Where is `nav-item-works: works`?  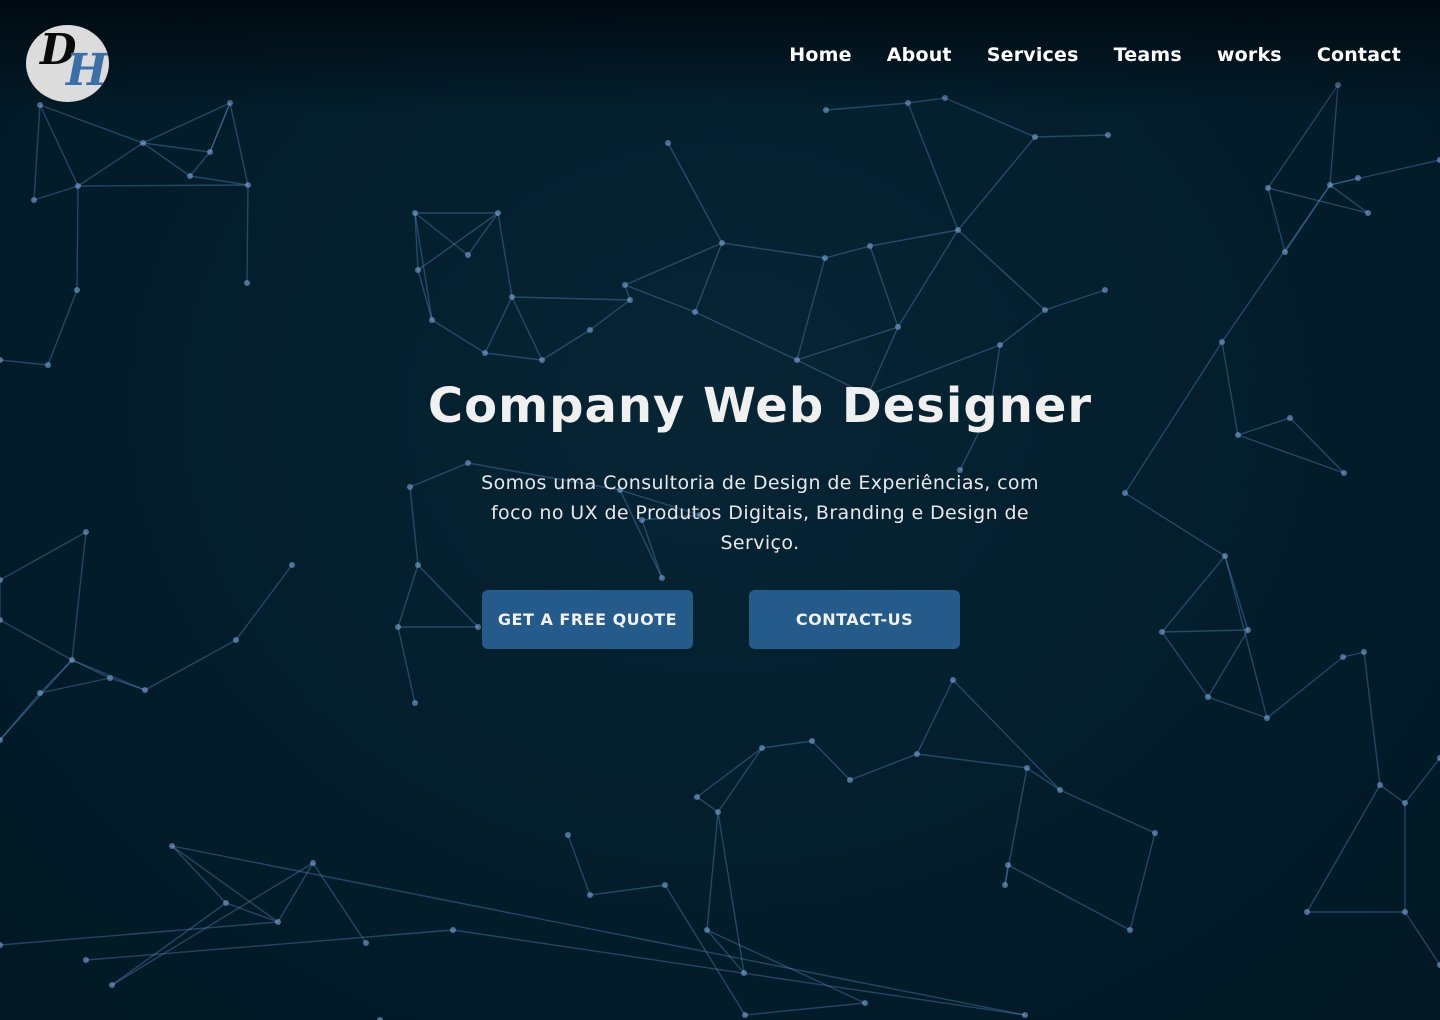 nav-item-works: works is located at coordinates (1249, 55).